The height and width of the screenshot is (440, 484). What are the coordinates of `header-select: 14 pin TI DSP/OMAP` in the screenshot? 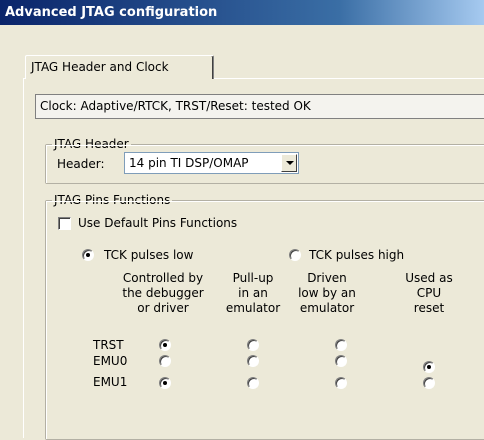 It's located at (211, 163).